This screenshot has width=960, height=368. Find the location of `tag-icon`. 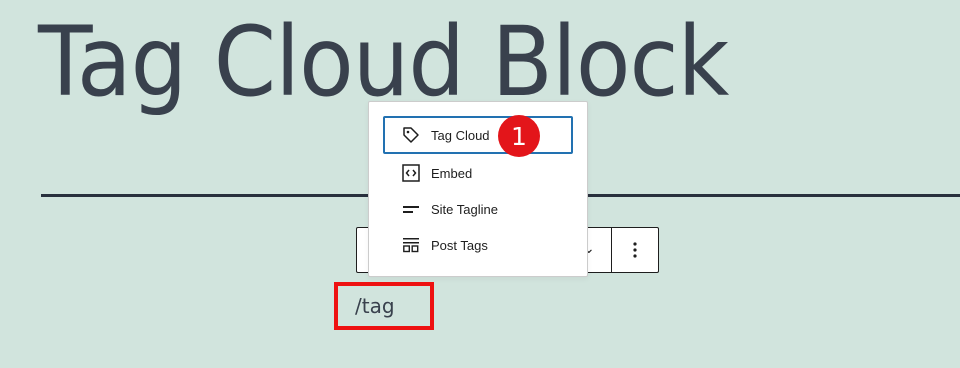

tag-icon is located at coordinates (411, 135).